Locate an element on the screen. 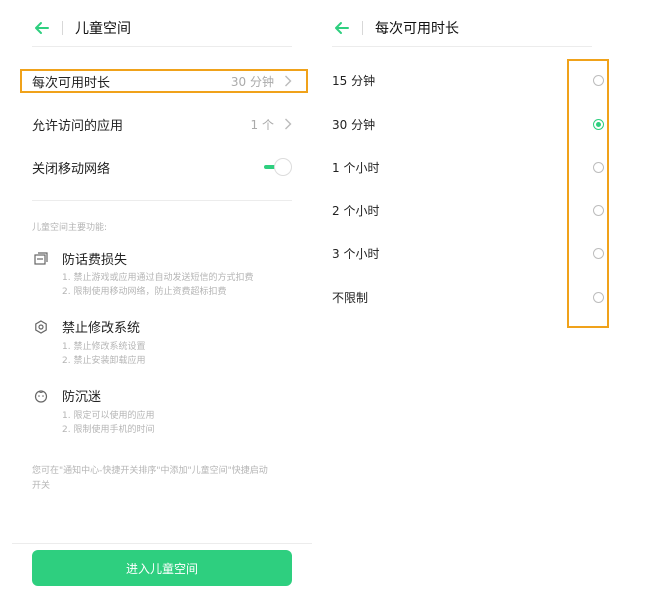 Image resolution: width=651 pixels, height=589 pixels. feature-title: 禁止修改系统 is located at coordinates (101, 328).